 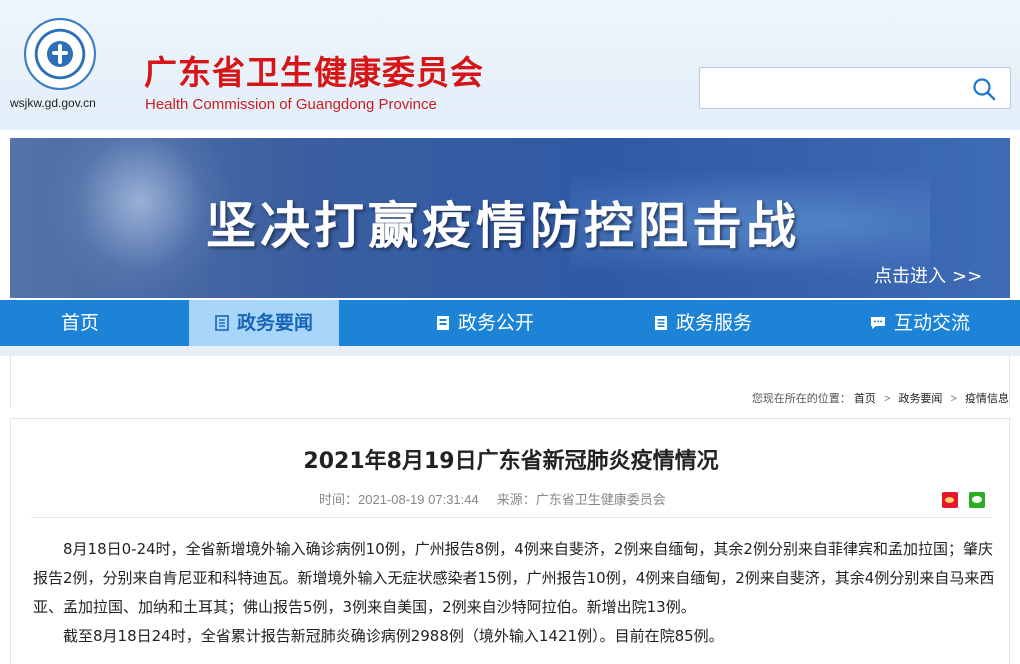 I want to click on nav-item-interaction: 互动交流, so click(x=920, y=323).